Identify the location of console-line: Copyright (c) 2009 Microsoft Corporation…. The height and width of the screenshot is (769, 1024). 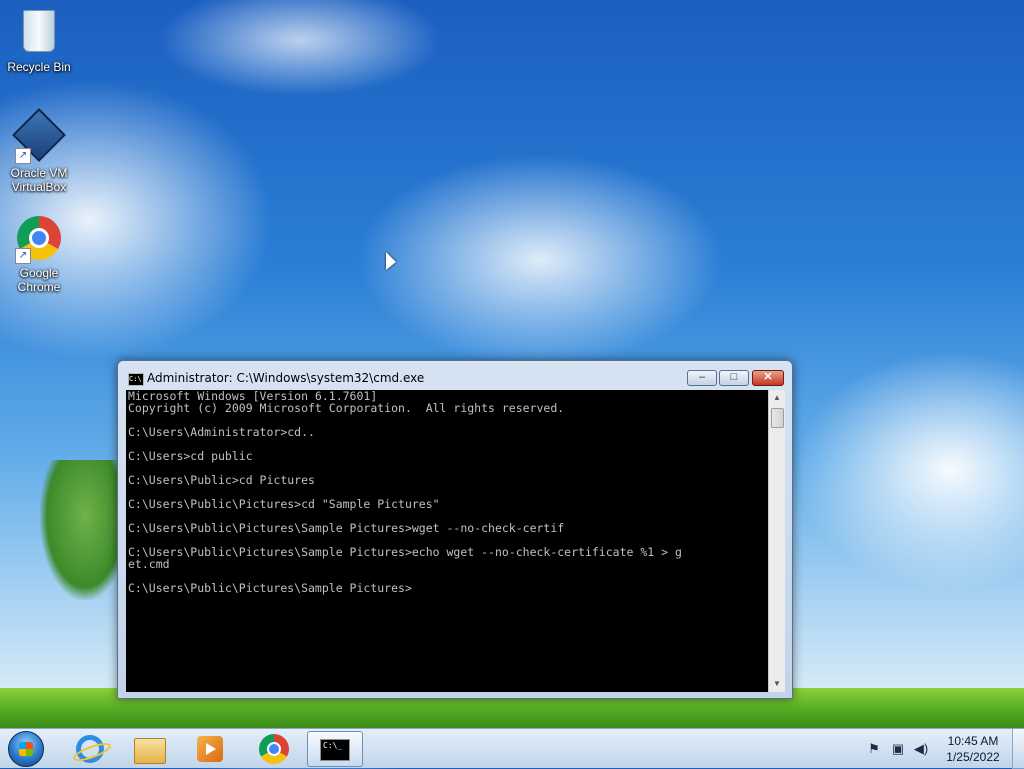
(346, 408).